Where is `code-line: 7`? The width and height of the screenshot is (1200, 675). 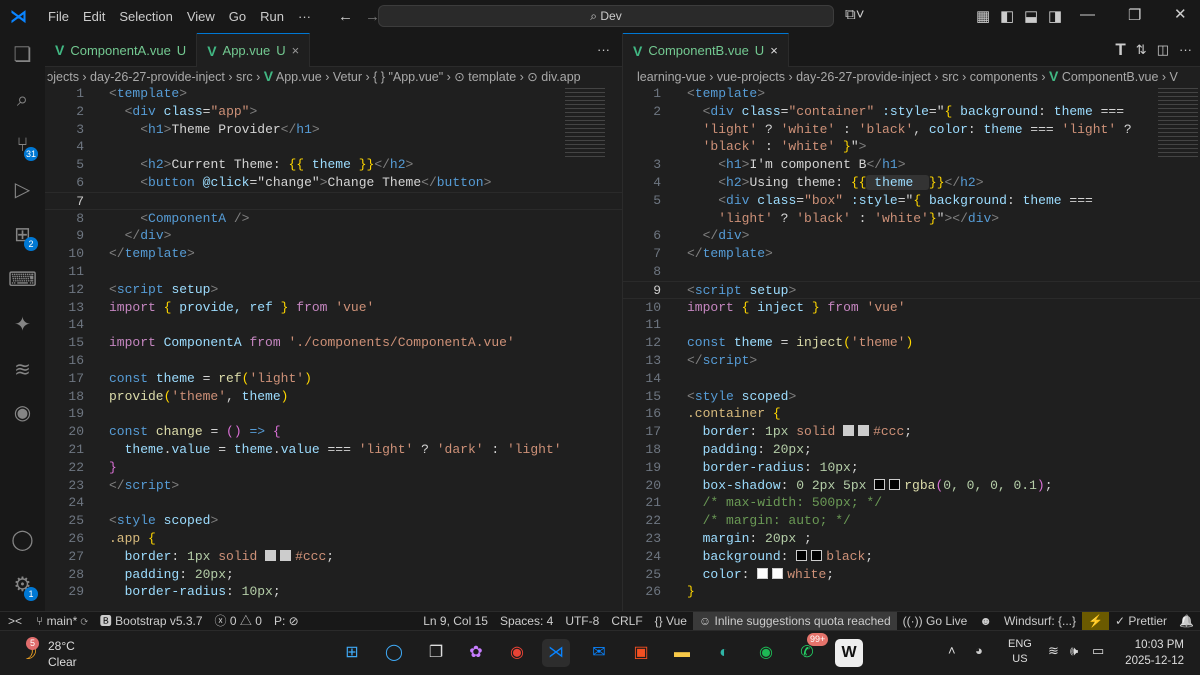 code-line: 7 is located at coordinates (333, 200).